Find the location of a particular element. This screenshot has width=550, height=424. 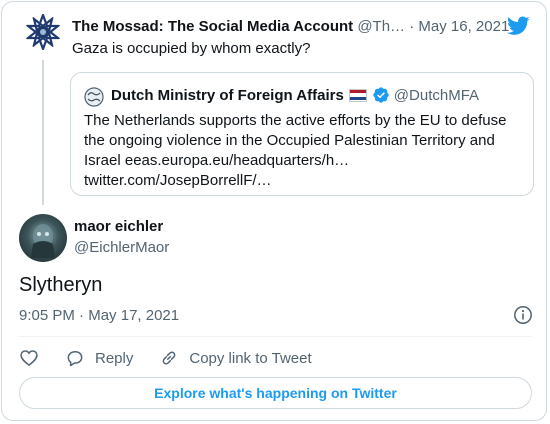

star-emblem-icon is located at coordinates (43, 32).